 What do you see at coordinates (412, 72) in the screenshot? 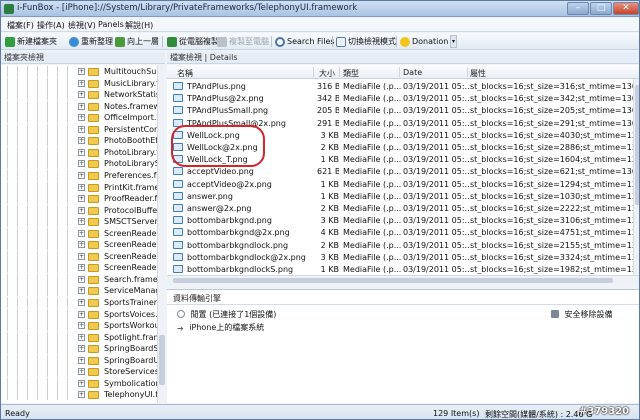
I see `column-date: Date` at bounding box center [412, 72].